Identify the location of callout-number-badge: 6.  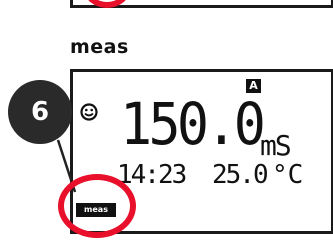
(40, 112).